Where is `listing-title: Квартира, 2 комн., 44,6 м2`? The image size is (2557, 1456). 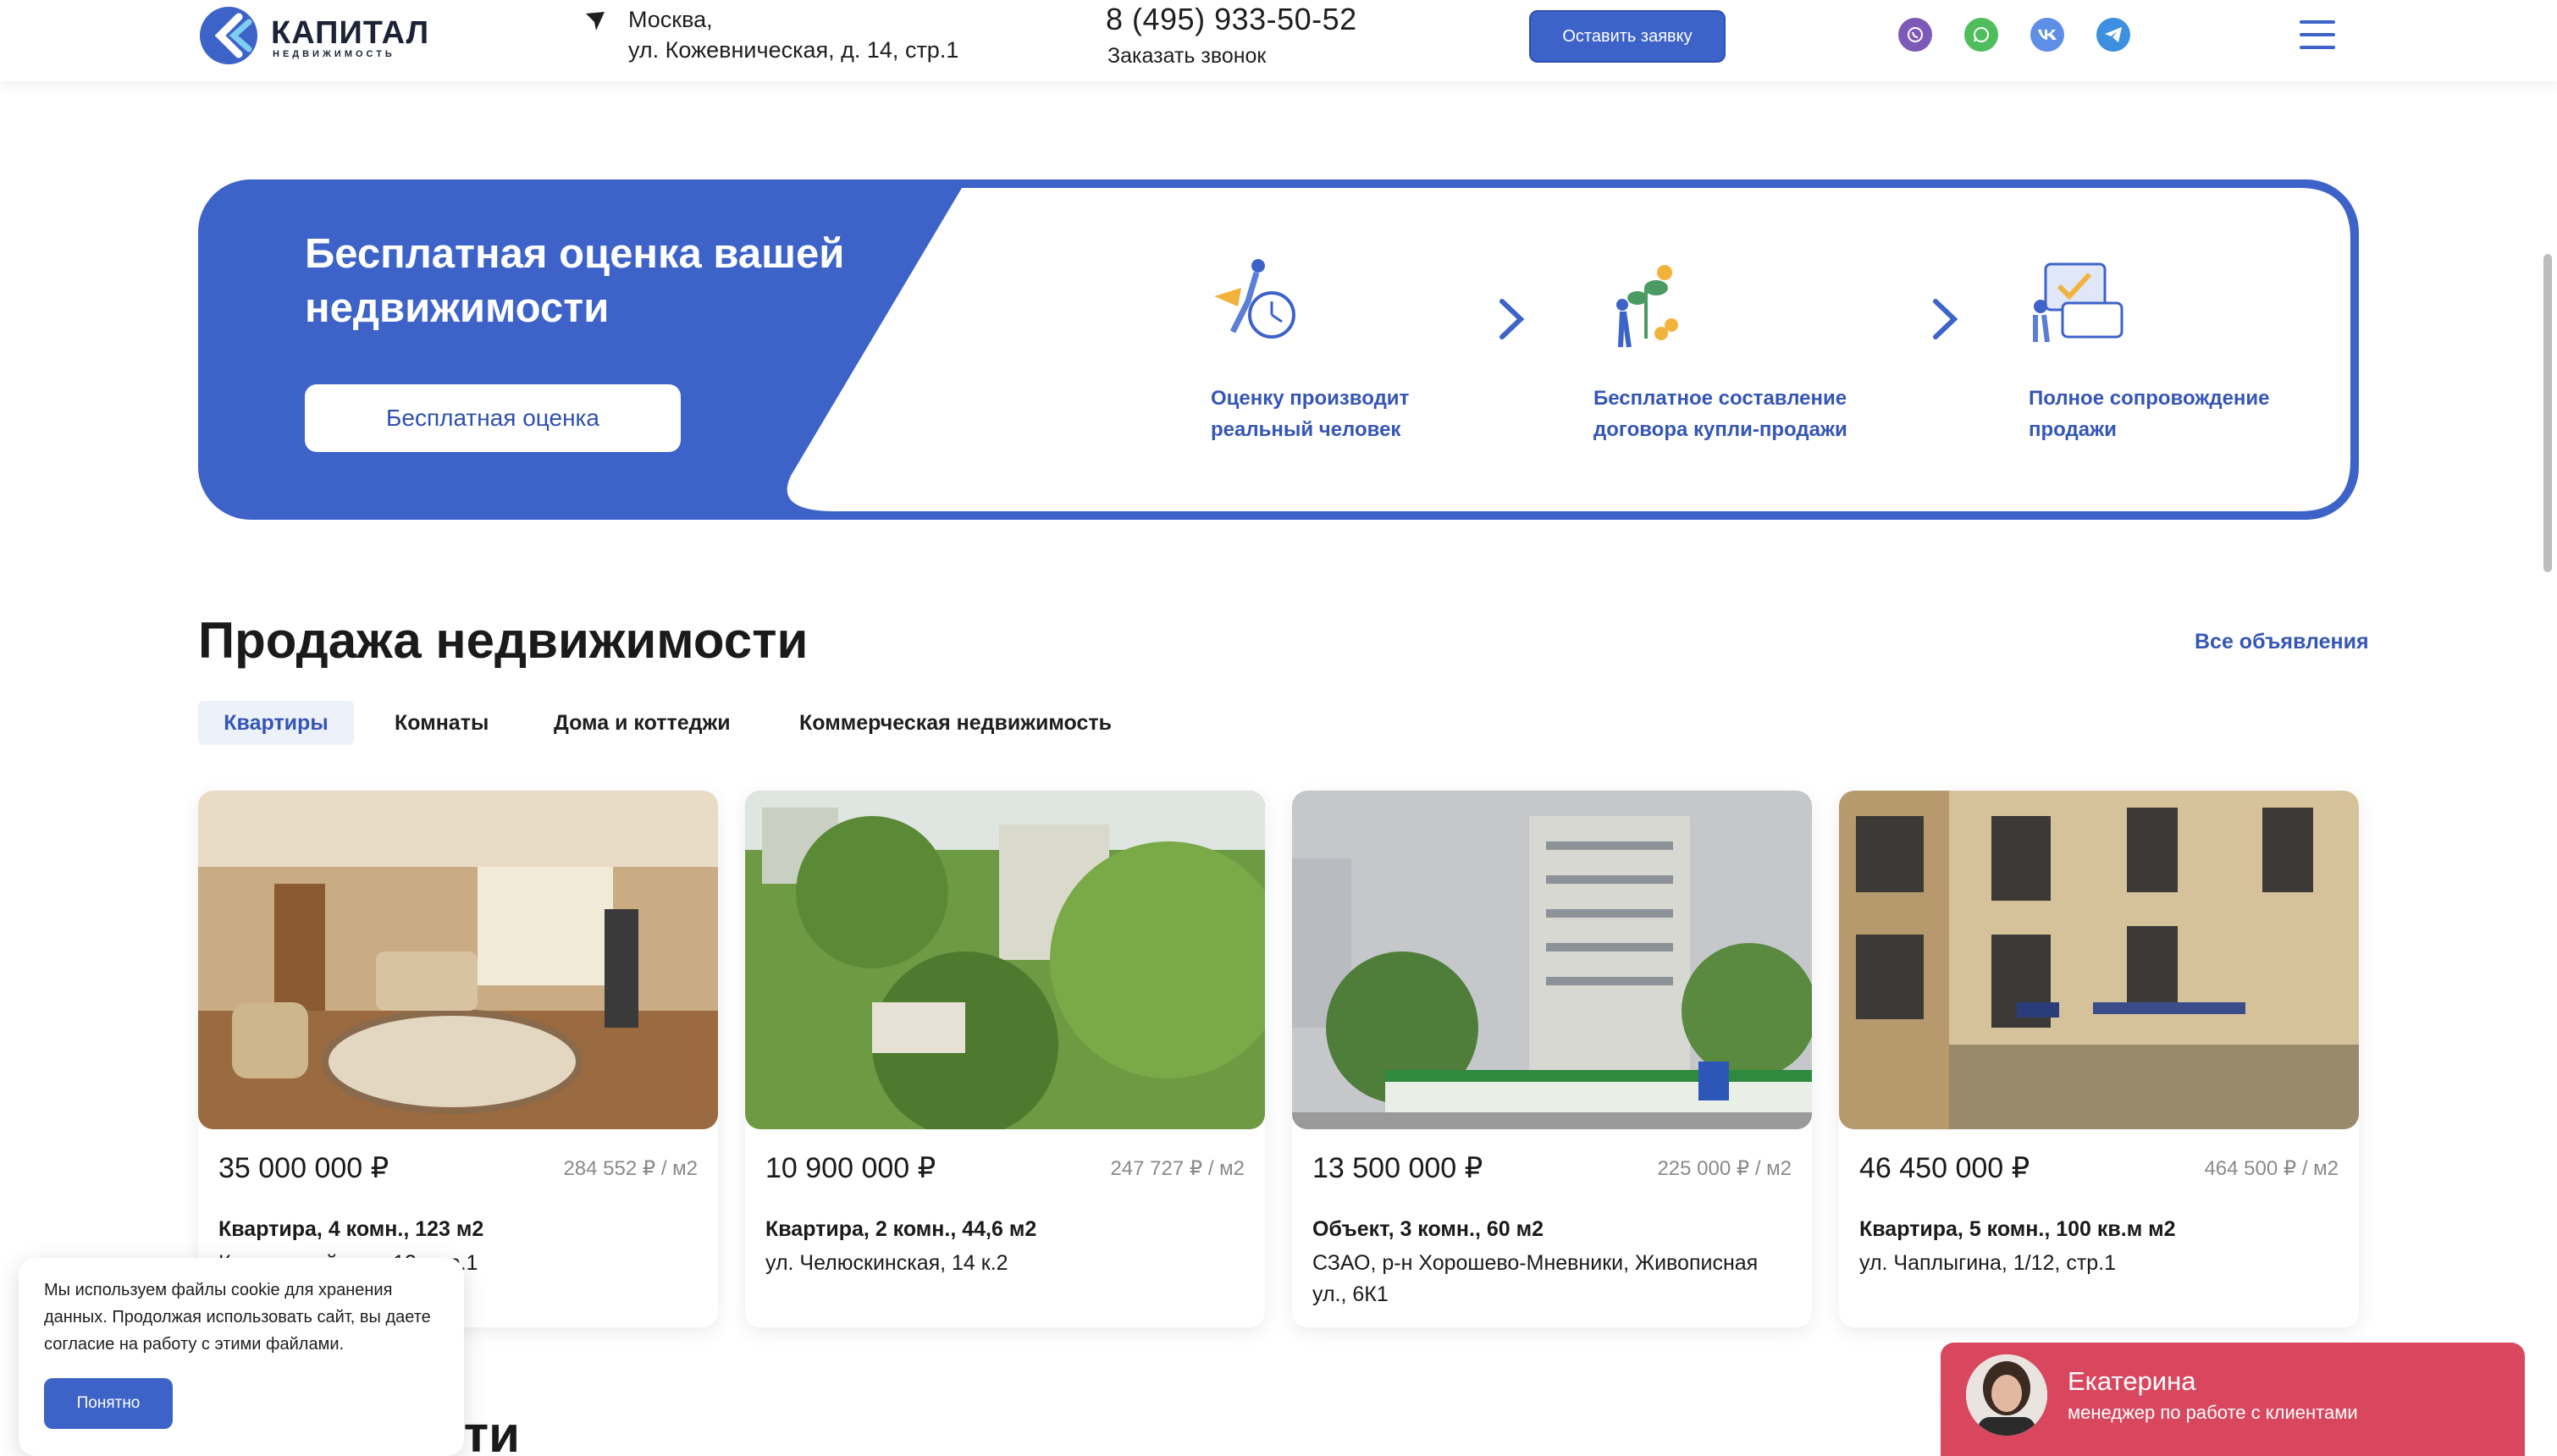
listing-title: Квартира, 2 комн., 44,6 м2 is located at coordinates (901, 1229).